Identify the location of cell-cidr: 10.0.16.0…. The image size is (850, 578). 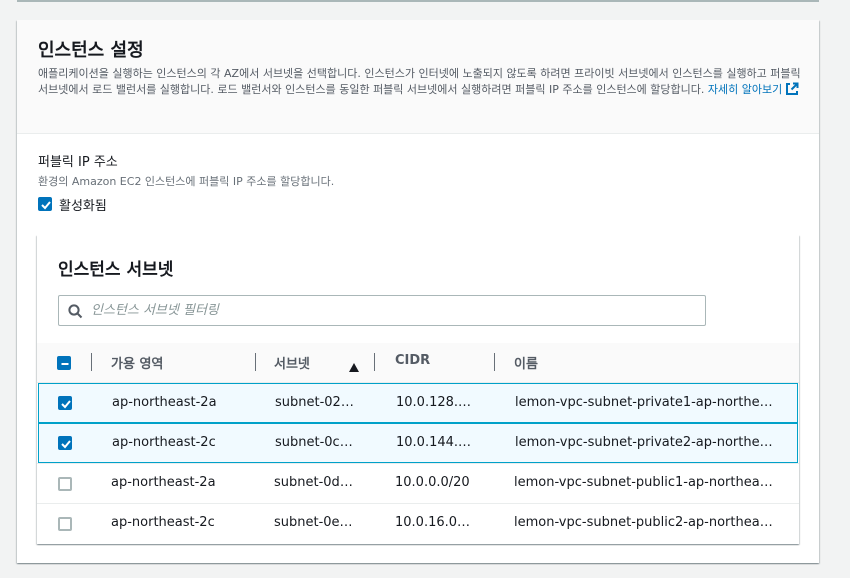
(433, 522).